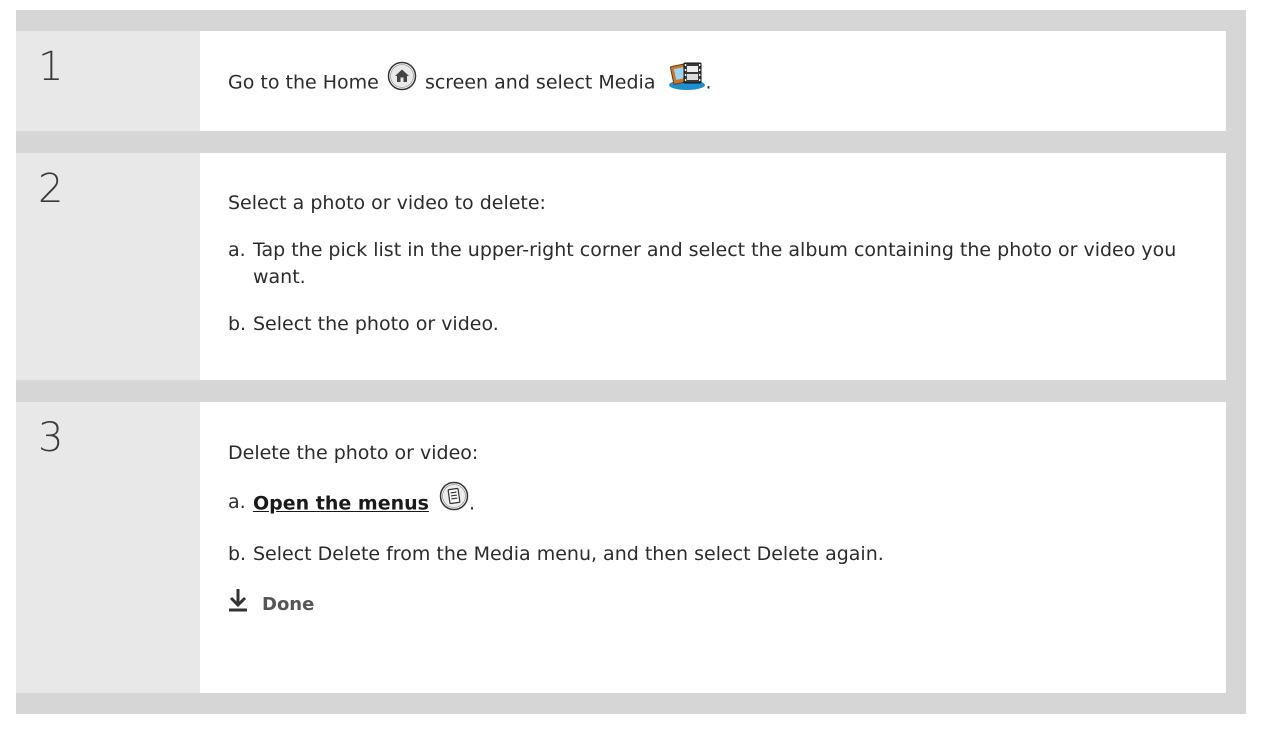 This screenshot has height=752, width=1270. I want to click on step-number: 3, so click(51, 438).